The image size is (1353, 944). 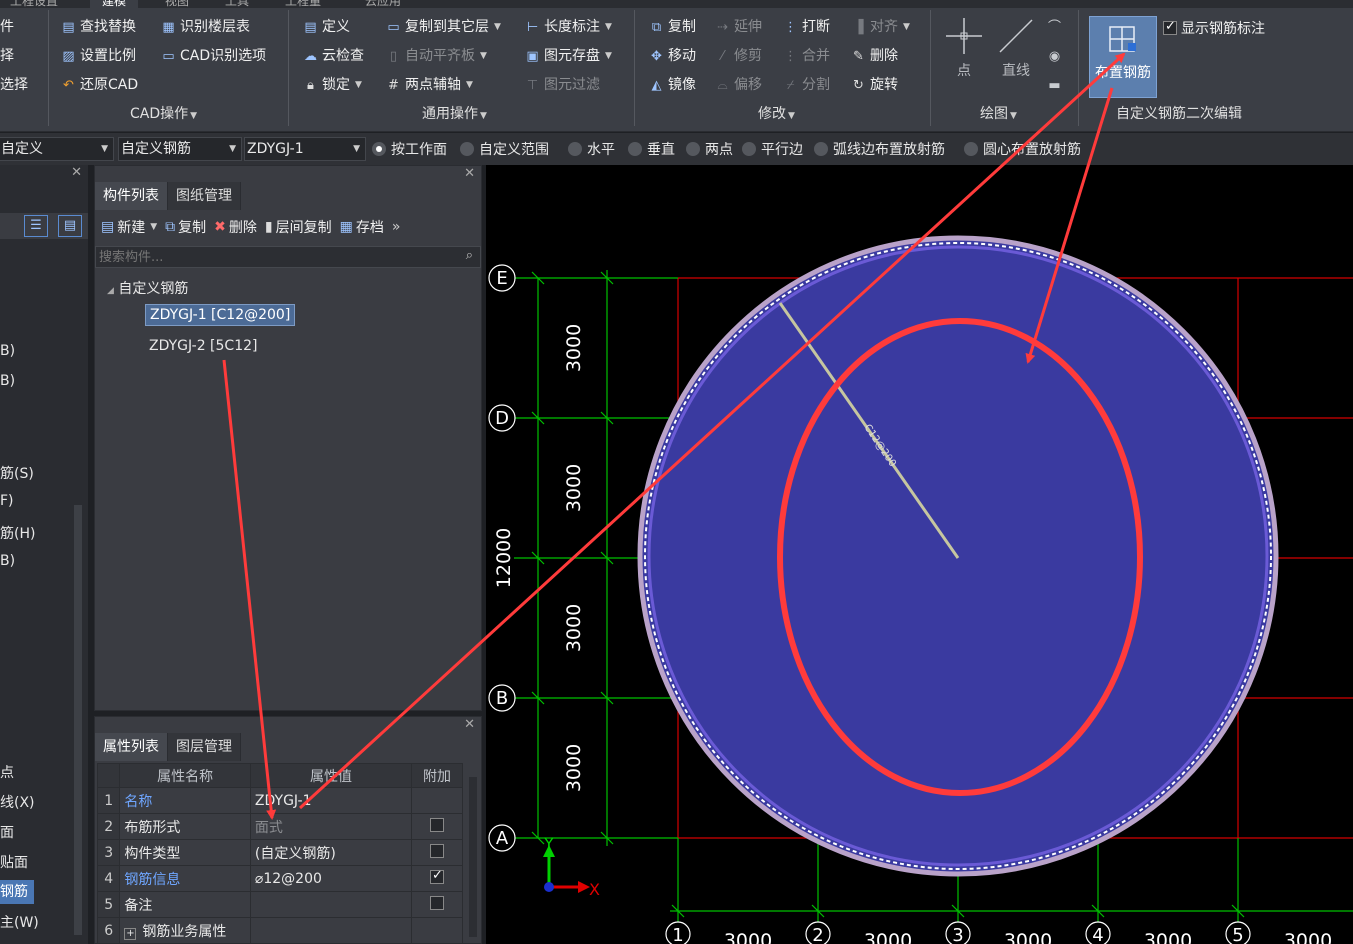 What do you see at coordinates (473, 857) in the screenshot?
I see `property-scrollbar` at bounding box center [473, 857].